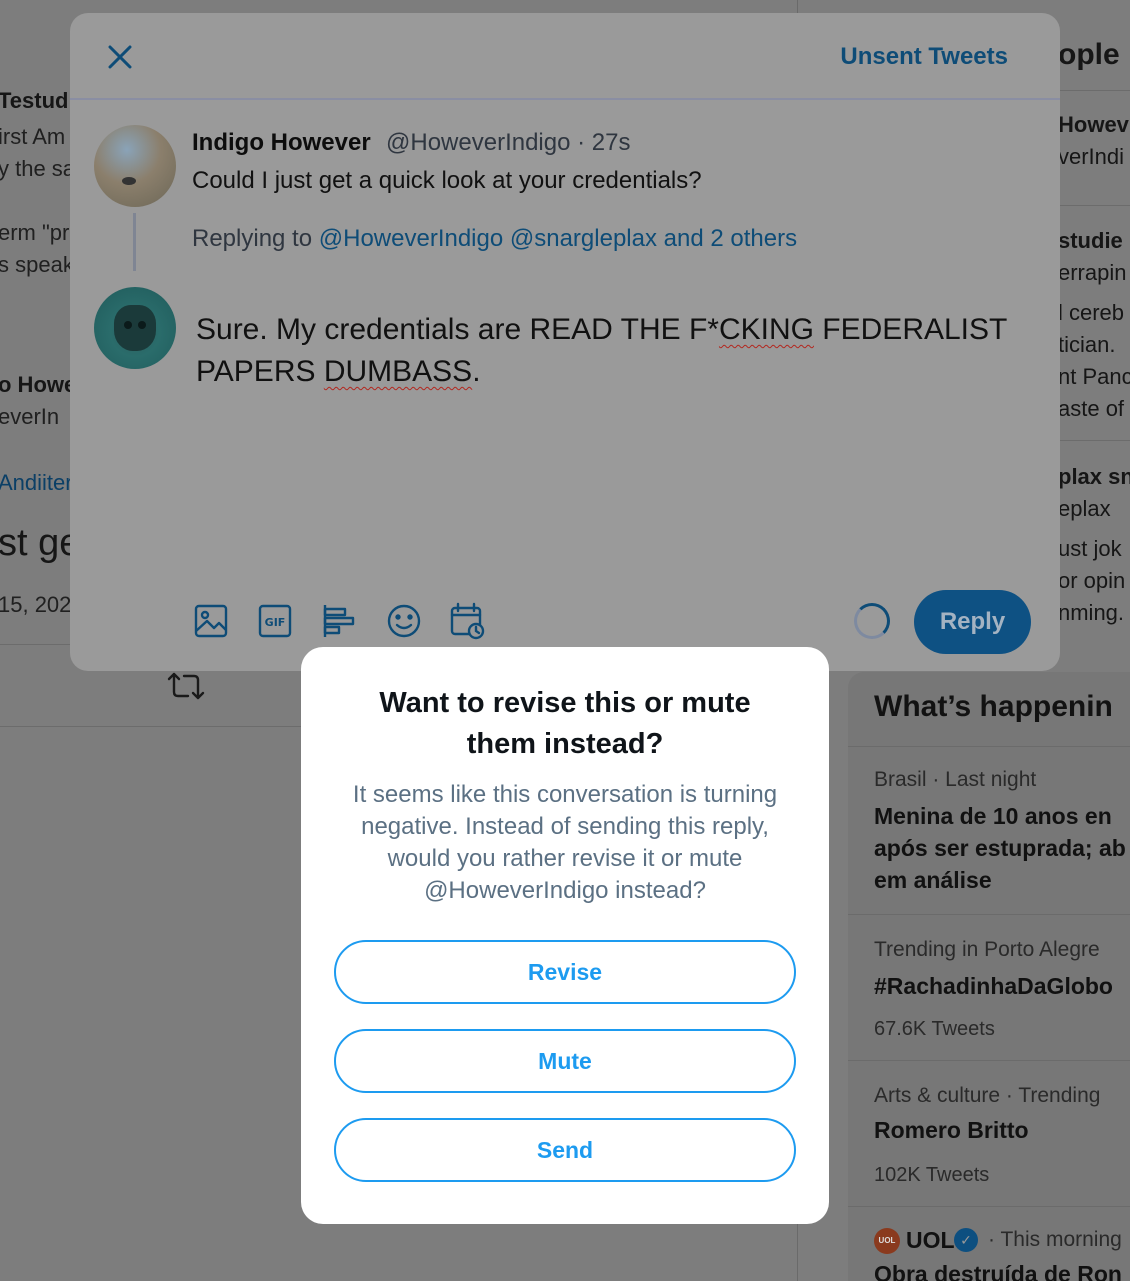 The height and width of the screenshot is (1281, 1130). What do you see at coordinates (951, 1130) in the screenshot?
I see `trend-headline: Romero Britto` at bounding box center [951, 1130].